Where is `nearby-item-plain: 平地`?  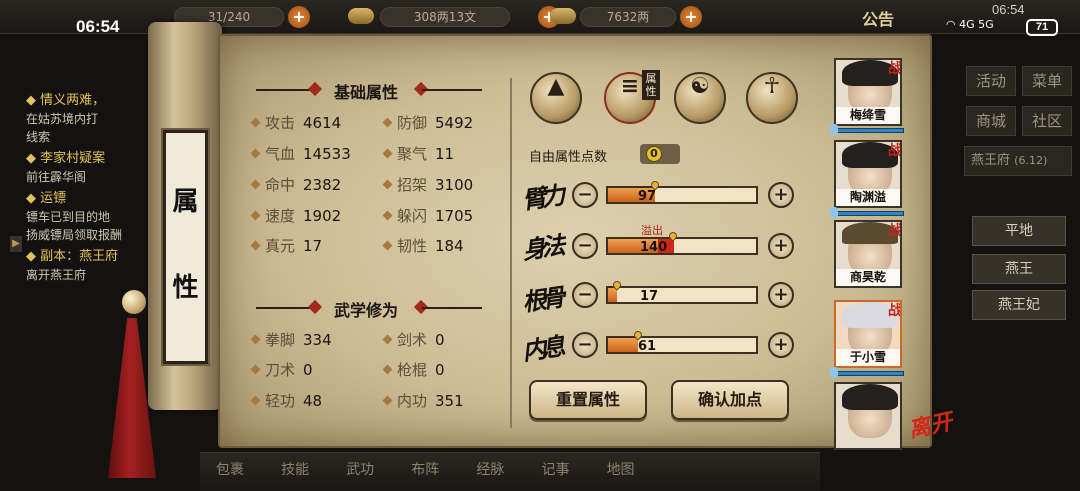
nearby-item-plain: 平地 is located at coordinates (1019, 231).